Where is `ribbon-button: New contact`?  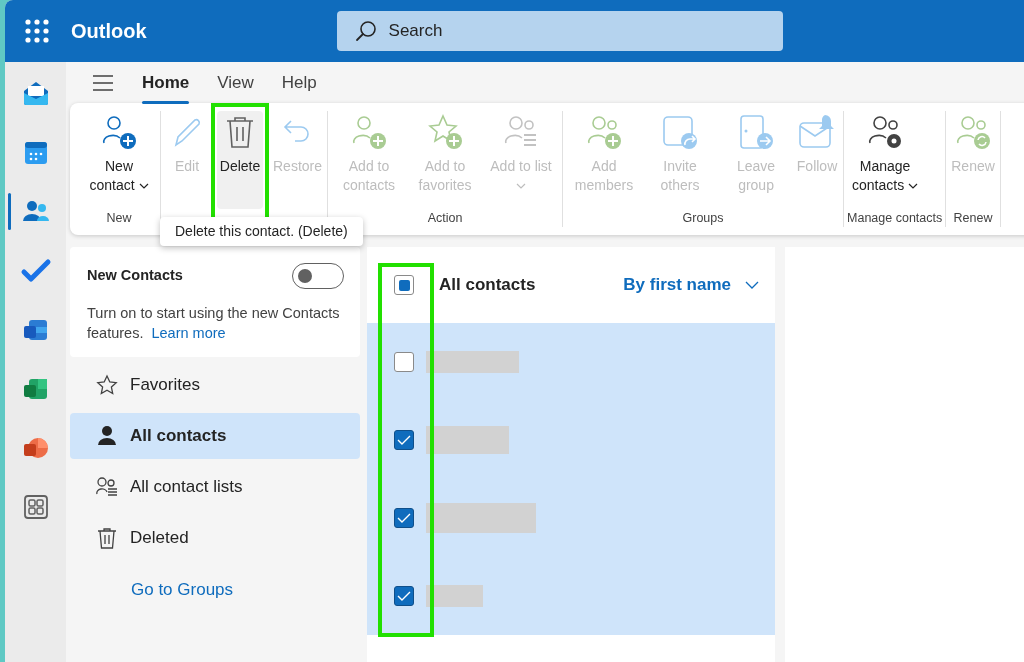
ribbon-button: New contact is located at coordinates (119, 160).